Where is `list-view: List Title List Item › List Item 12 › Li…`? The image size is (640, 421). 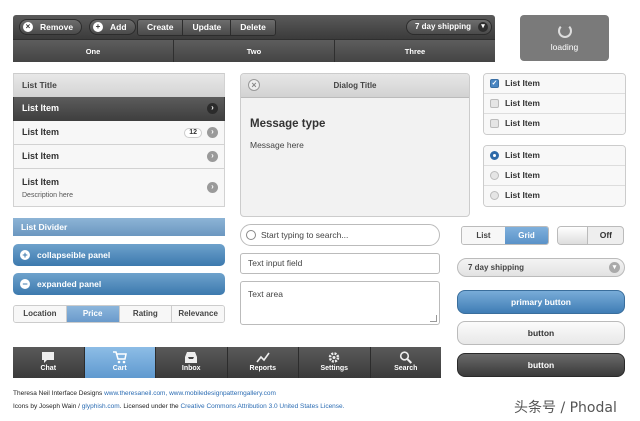 list-view: List Title List Item › List Item 12 › Li… is located at coordinates (119, 140).